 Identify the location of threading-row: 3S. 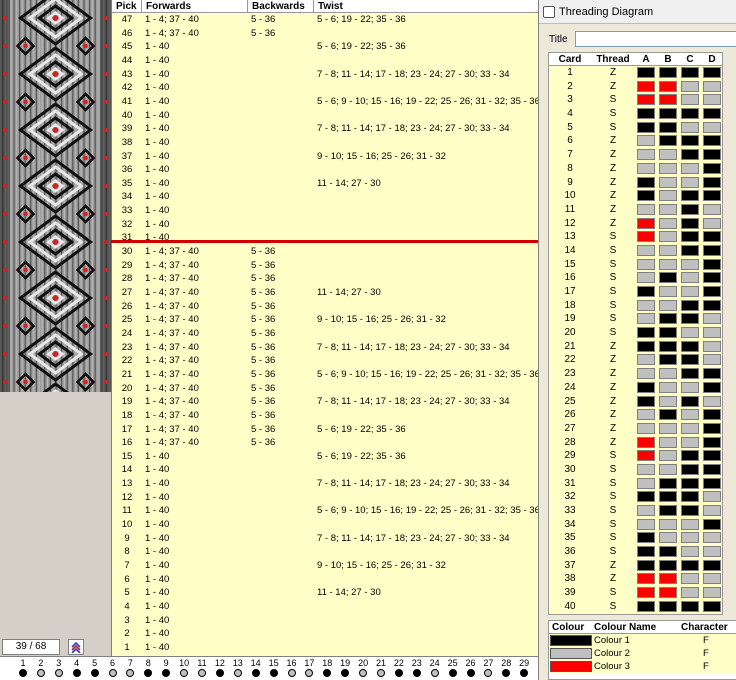
(635, 100).